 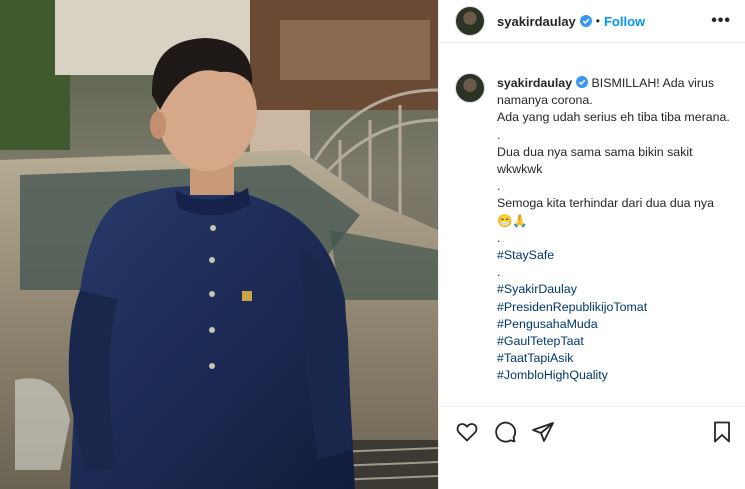 I want to click on paper-plane-icon, so click(x=543, y=431).